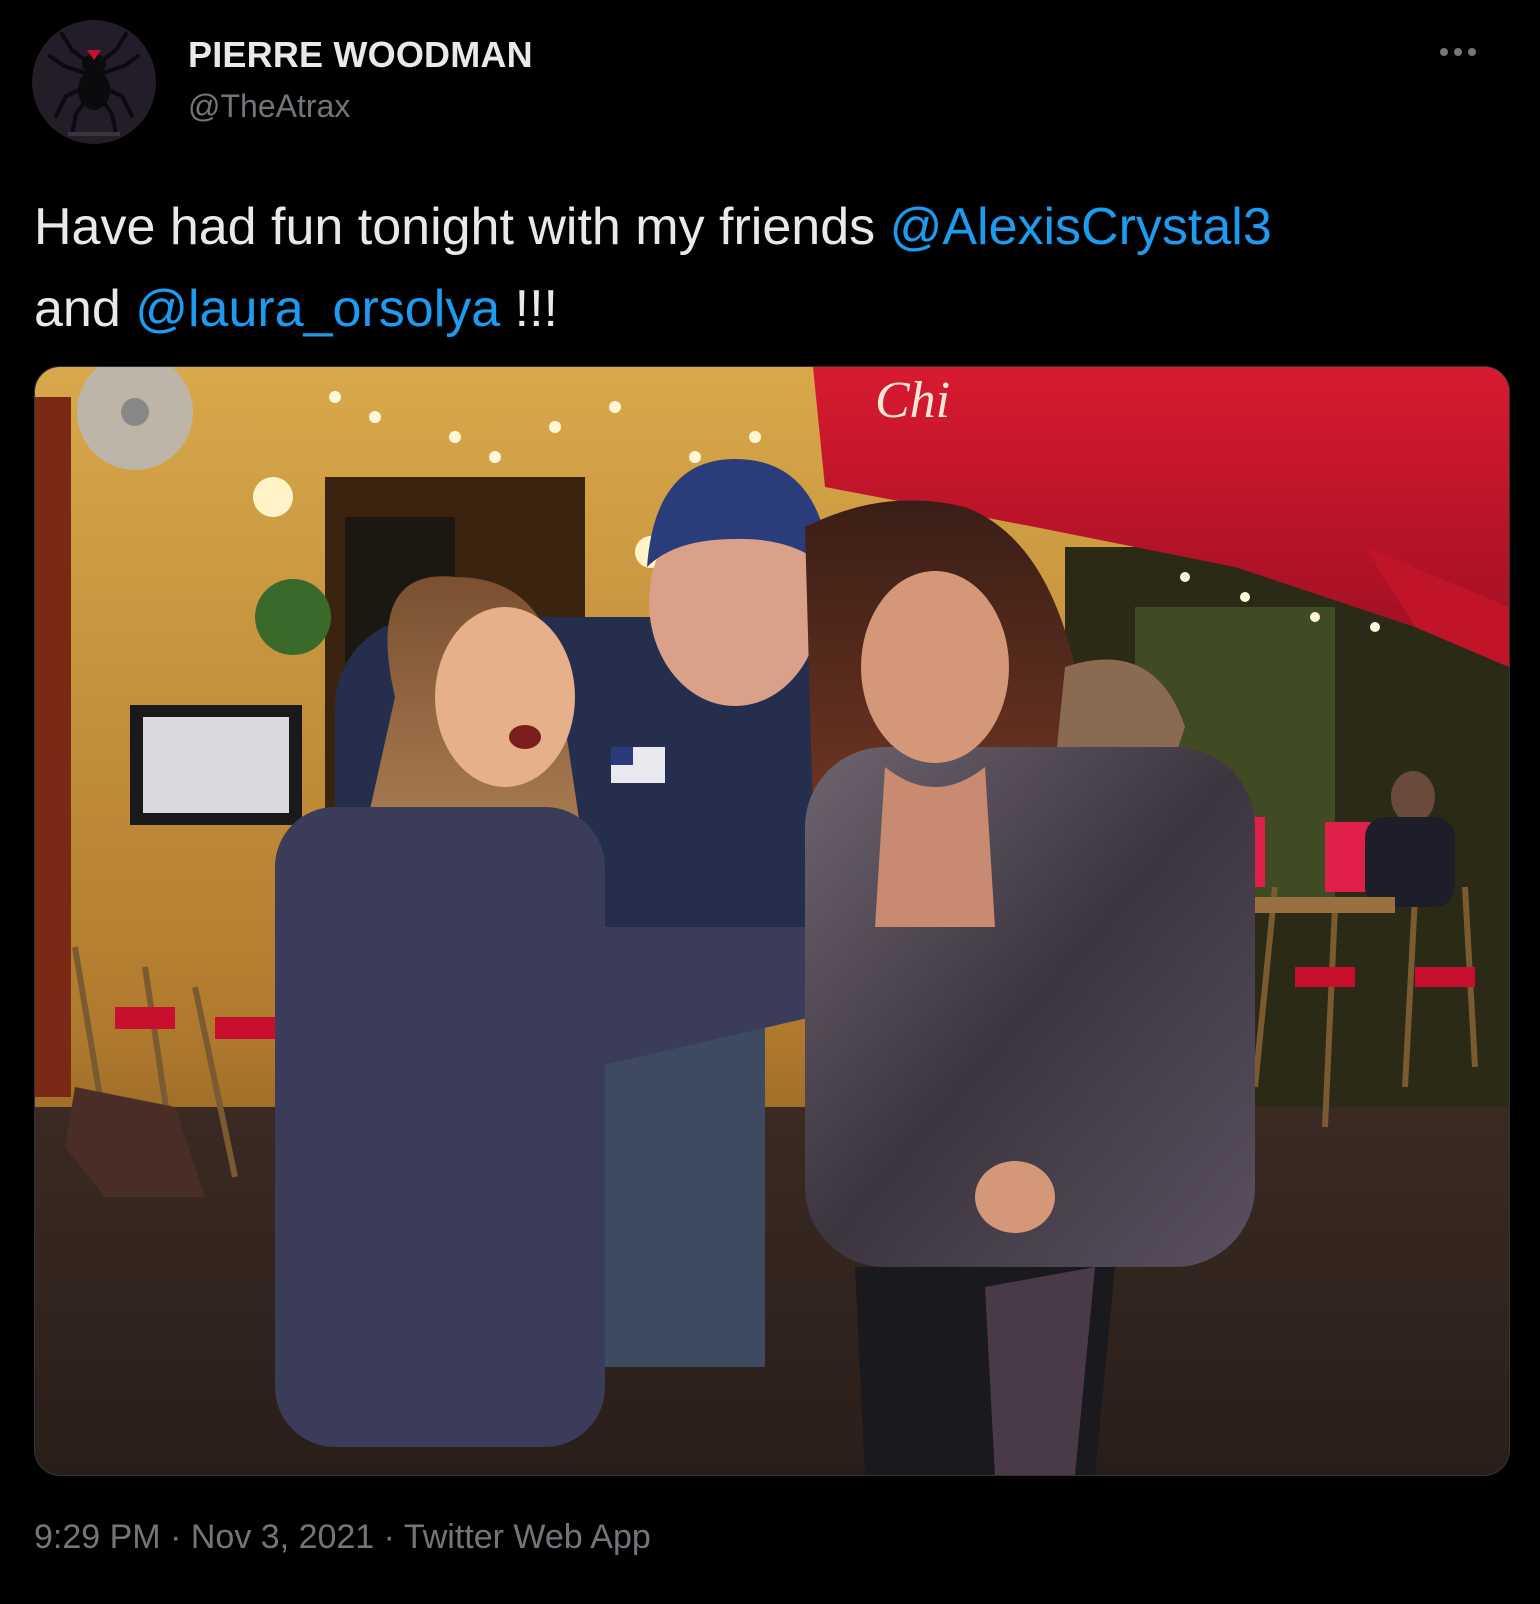 The height and width of the screenshot is (1604, 1540). Describe the element at coordinates (269, 106) in the screenshot. I see `user-handle: @TheAtrax` at that location.